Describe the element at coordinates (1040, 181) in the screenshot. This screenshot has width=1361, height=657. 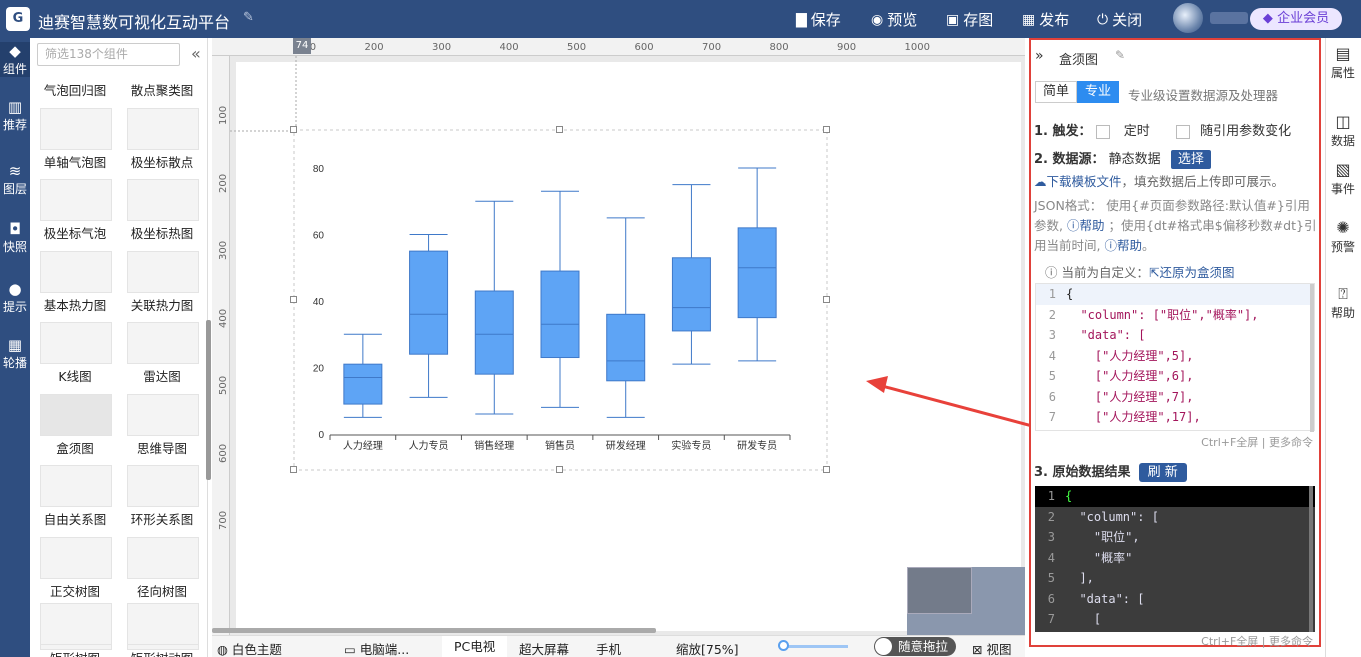
I see `cloud-download-icon: ☁` at that location.